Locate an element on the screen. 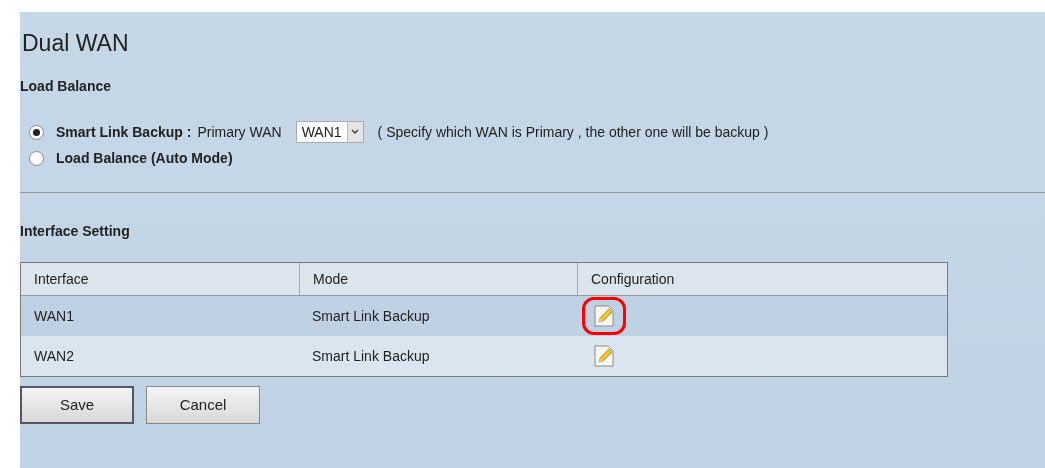 Image resolution: width=1045 pixels, height=468 pixels. option-label: Load Balance (Auto Mode) is located at coordinates (144, 158).